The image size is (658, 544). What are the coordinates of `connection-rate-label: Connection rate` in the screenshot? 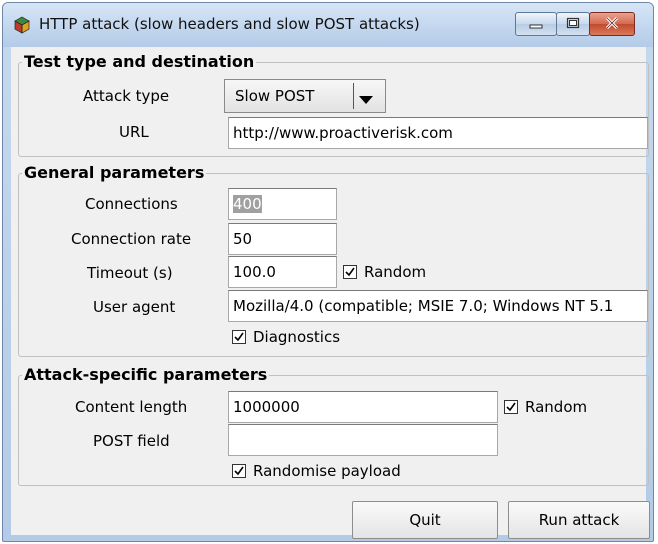 It's located at (131, 239).